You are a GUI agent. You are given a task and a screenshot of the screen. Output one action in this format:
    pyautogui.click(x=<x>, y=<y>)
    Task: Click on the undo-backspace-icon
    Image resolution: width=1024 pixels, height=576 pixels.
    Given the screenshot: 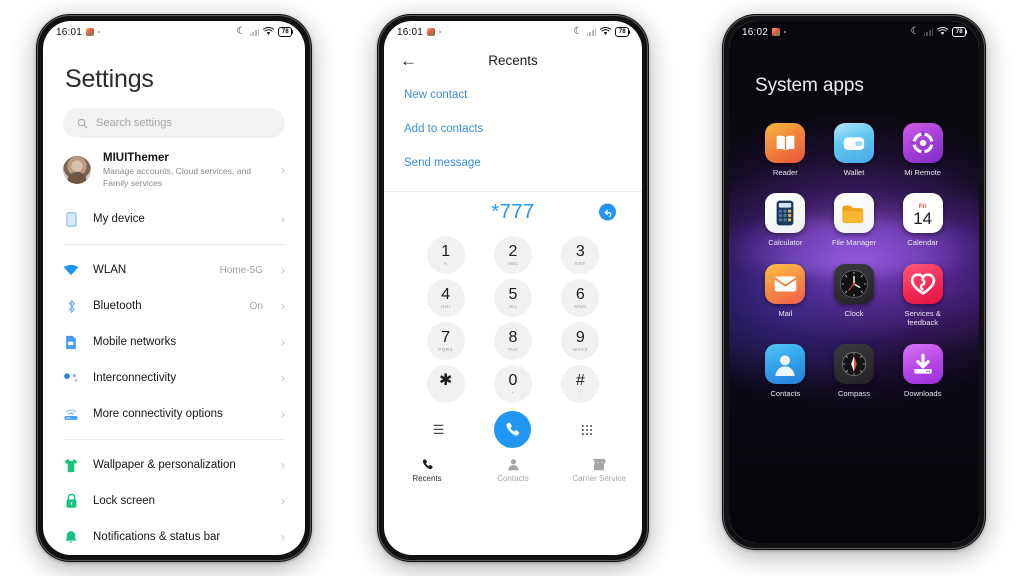 What is the action you would take?
    pyautogui.click(x=607, y=212)
    